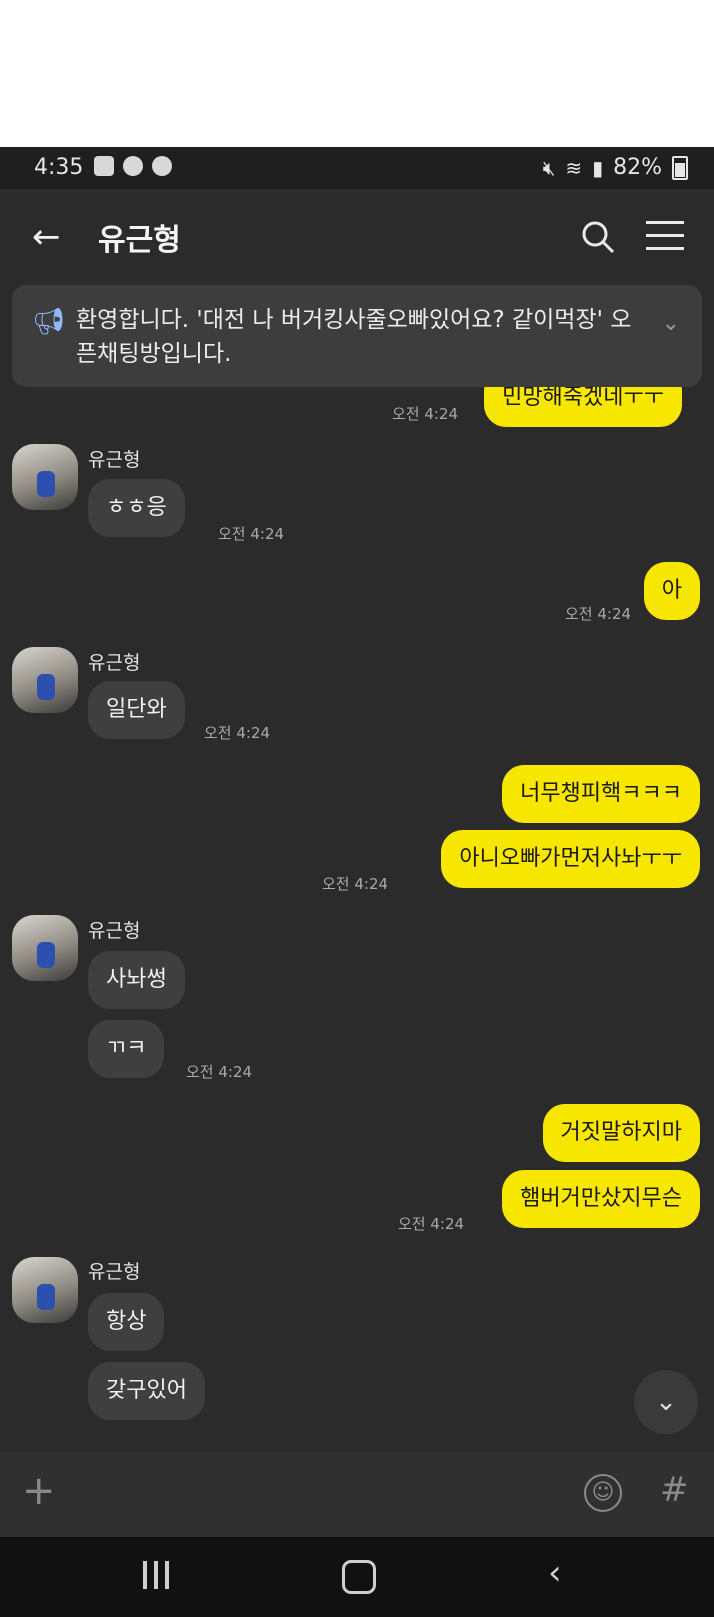 Image resolution: width=714 pixels, height=1617 pixels. I want to click on nav-back-icon: ‹, so click(555, 1573).